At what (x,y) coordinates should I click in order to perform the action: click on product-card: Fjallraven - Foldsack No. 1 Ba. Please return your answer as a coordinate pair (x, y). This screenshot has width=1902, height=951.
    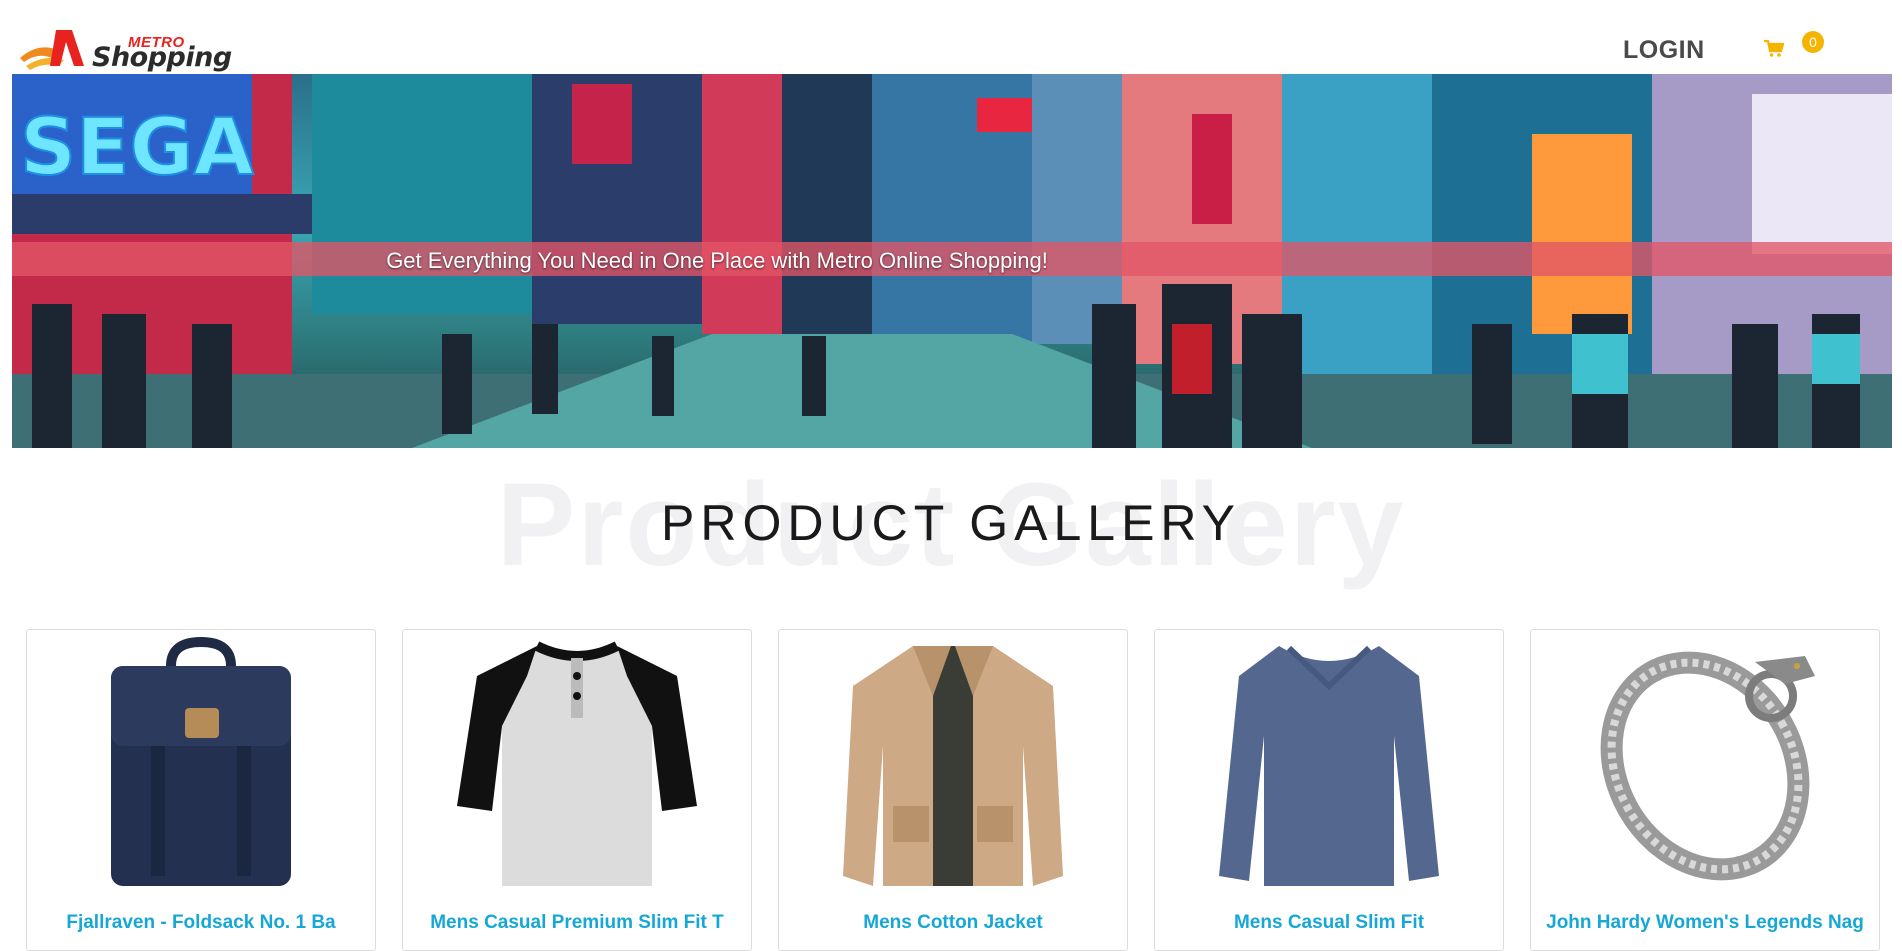
    Looking at the image, I should click on (201, 790).